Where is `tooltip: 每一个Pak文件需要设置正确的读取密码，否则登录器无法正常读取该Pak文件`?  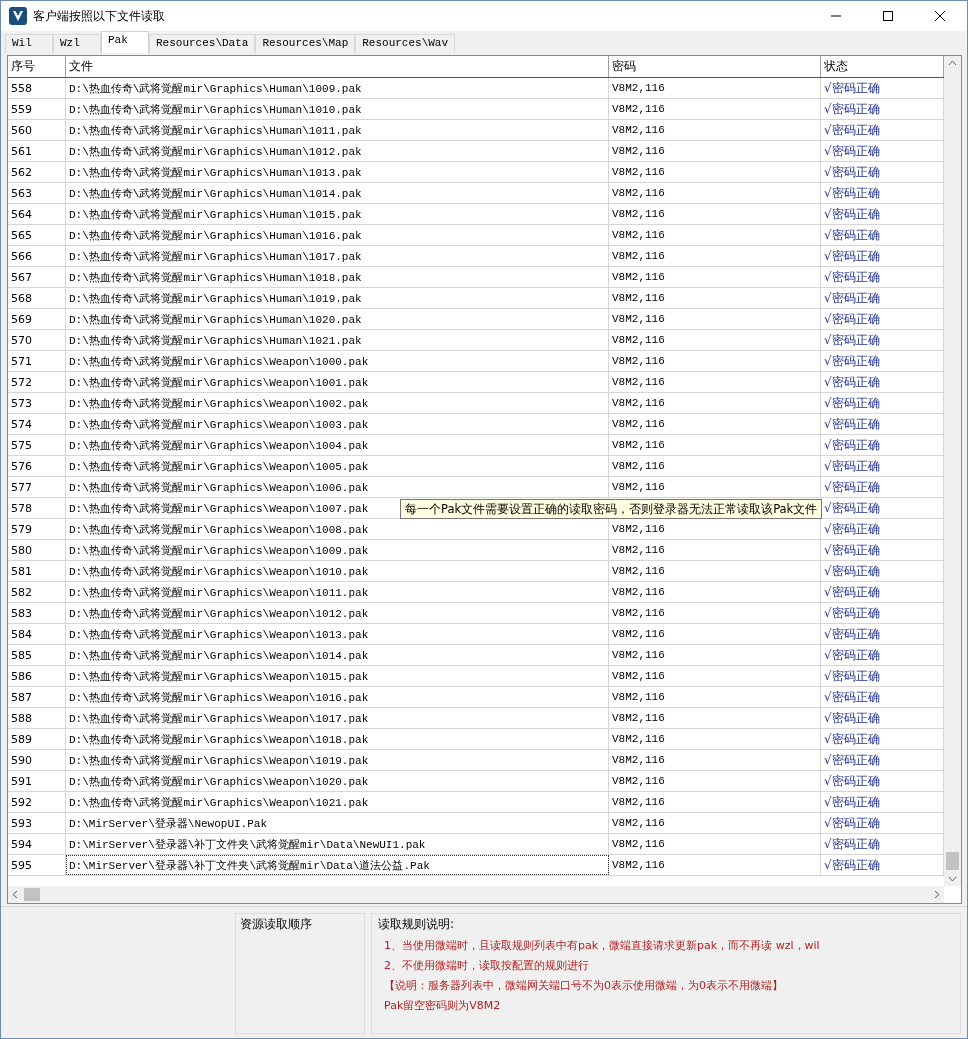
tooltip: 每一个Pak文件需要设置正确的读取密码，否则登录器无法正常读取该Pak文件 is located at coordinates (611, 509).